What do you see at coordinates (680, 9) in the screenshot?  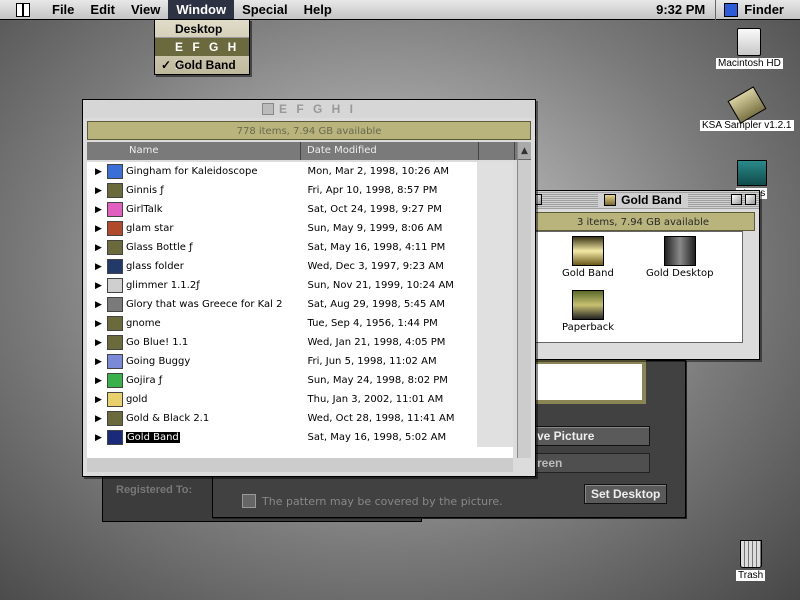 I see `clock: 9:32 PM` at bounding box center [680, 9].